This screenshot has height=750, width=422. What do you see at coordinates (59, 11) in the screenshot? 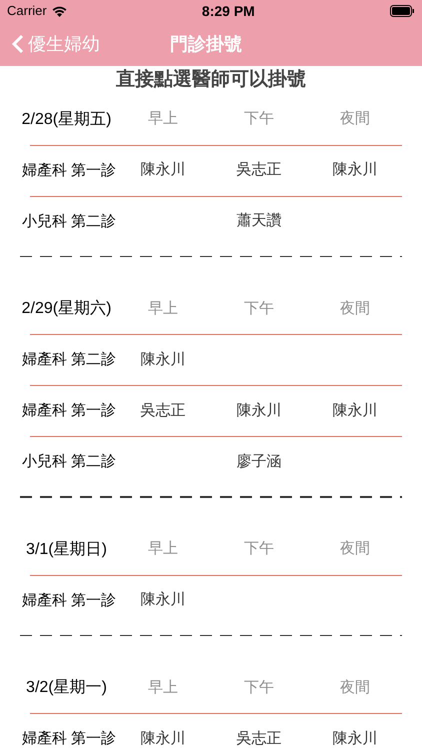
I see `wifi-icon` at bounding box center [59, 11].